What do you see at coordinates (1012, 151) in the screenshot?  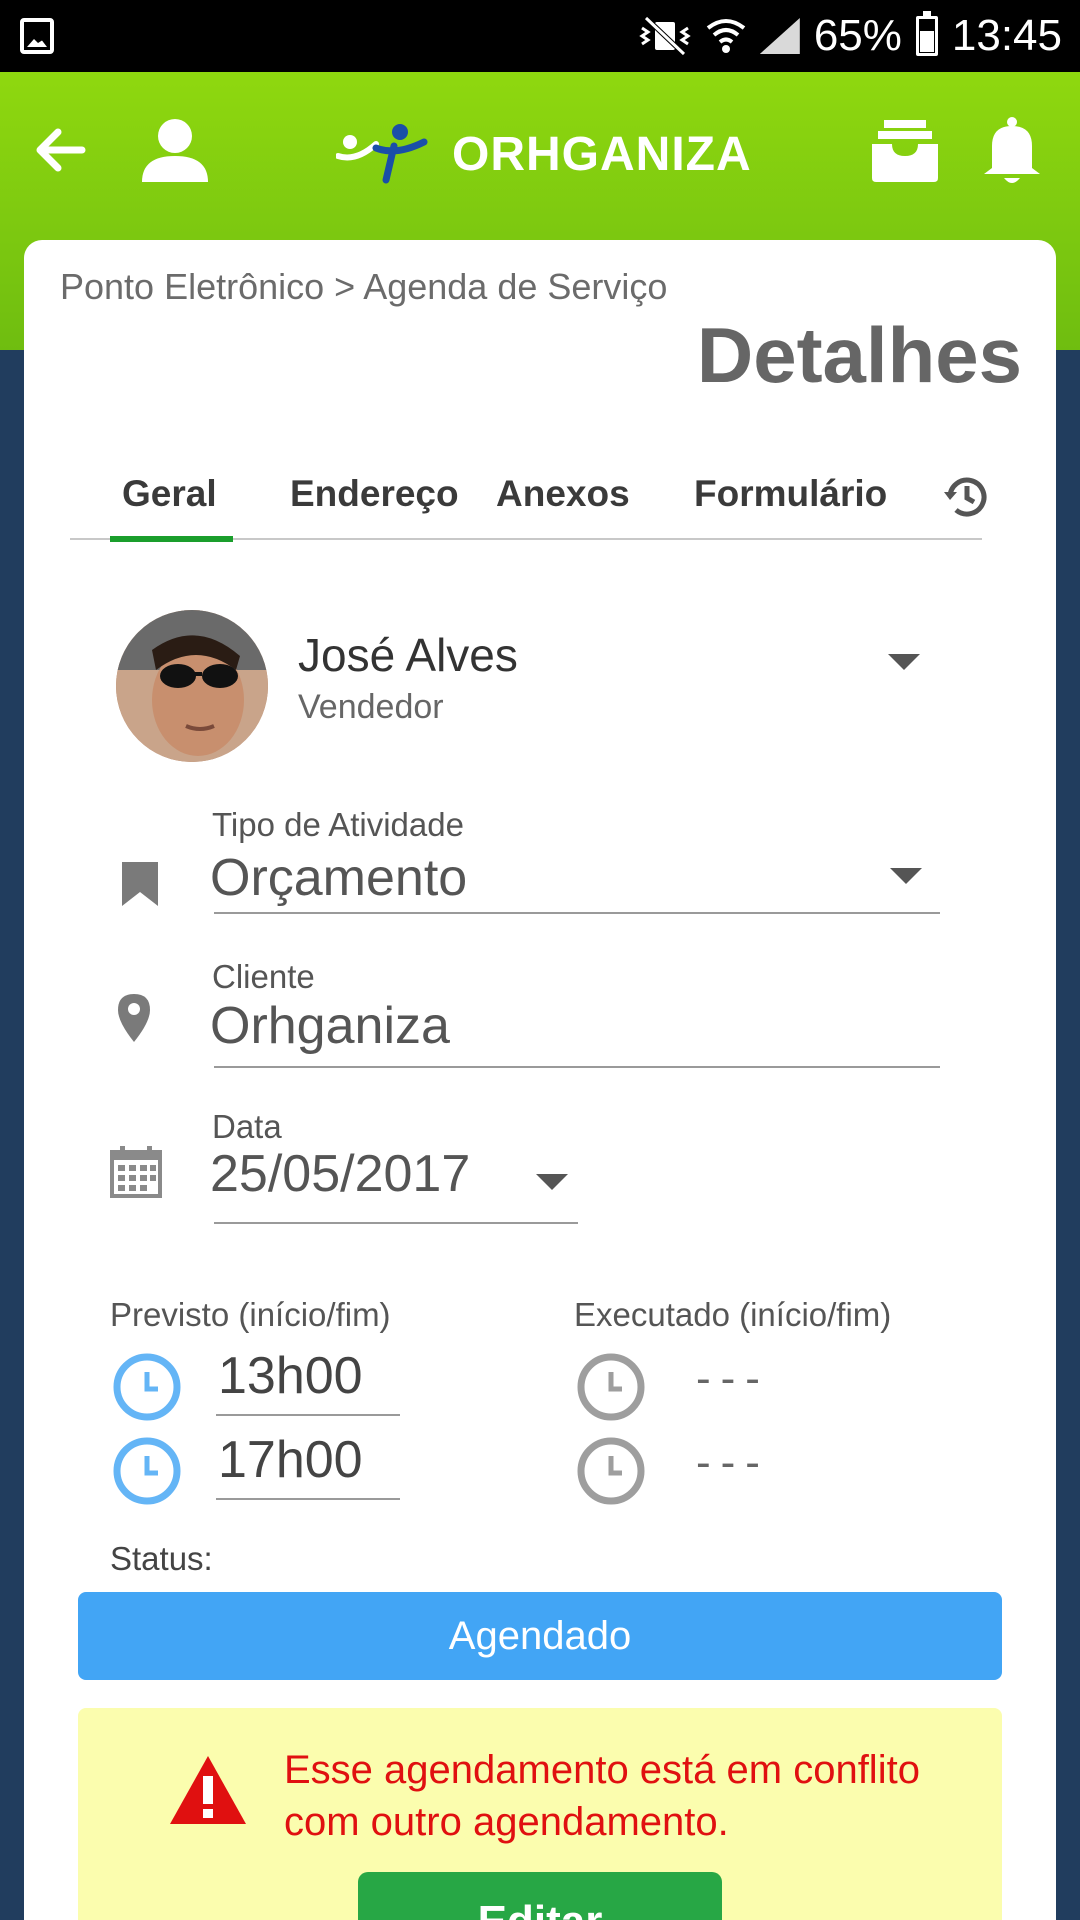 I see `notifications-bell-icon` at bounding box center [1012, 151].